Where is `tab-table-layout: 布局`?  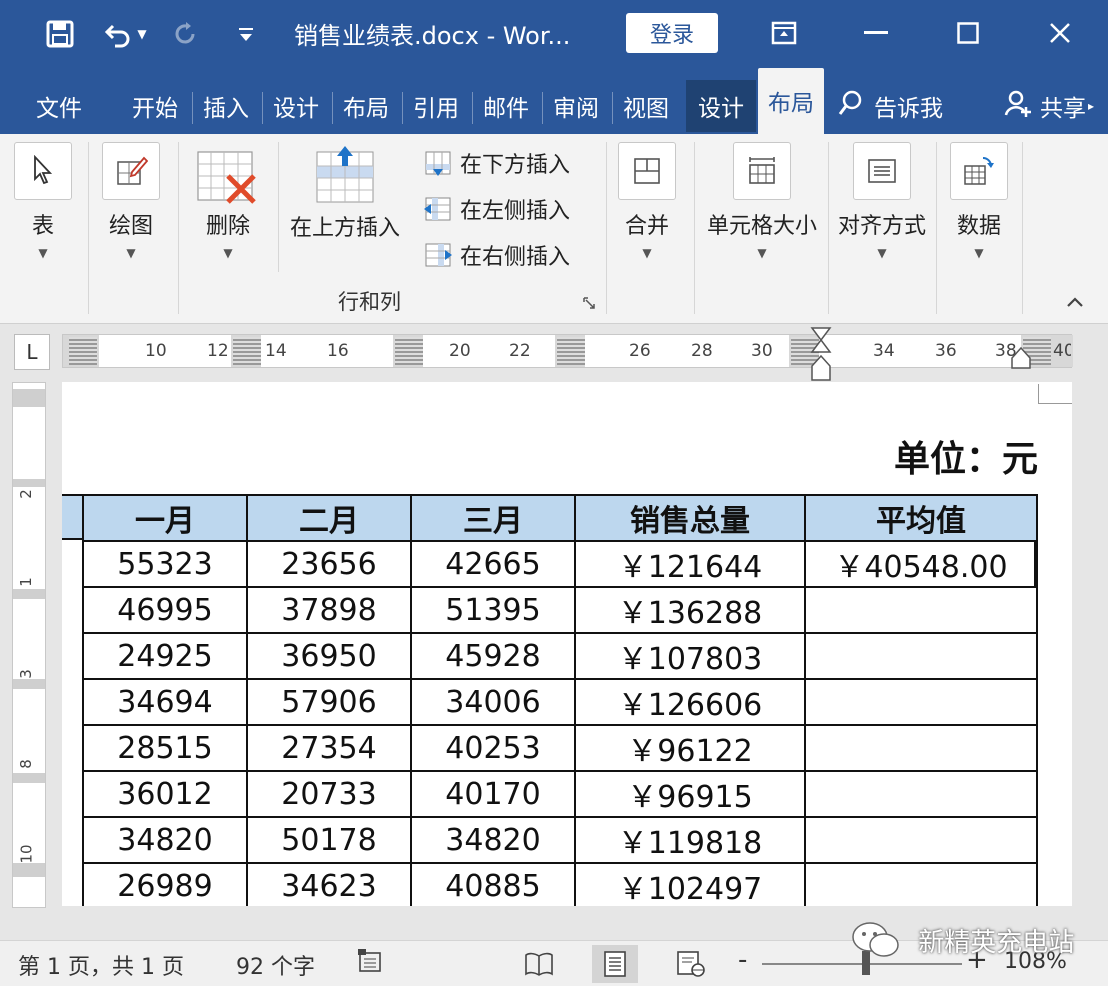 tab-table-layout: 布局 is located at coordinates (791, 101).